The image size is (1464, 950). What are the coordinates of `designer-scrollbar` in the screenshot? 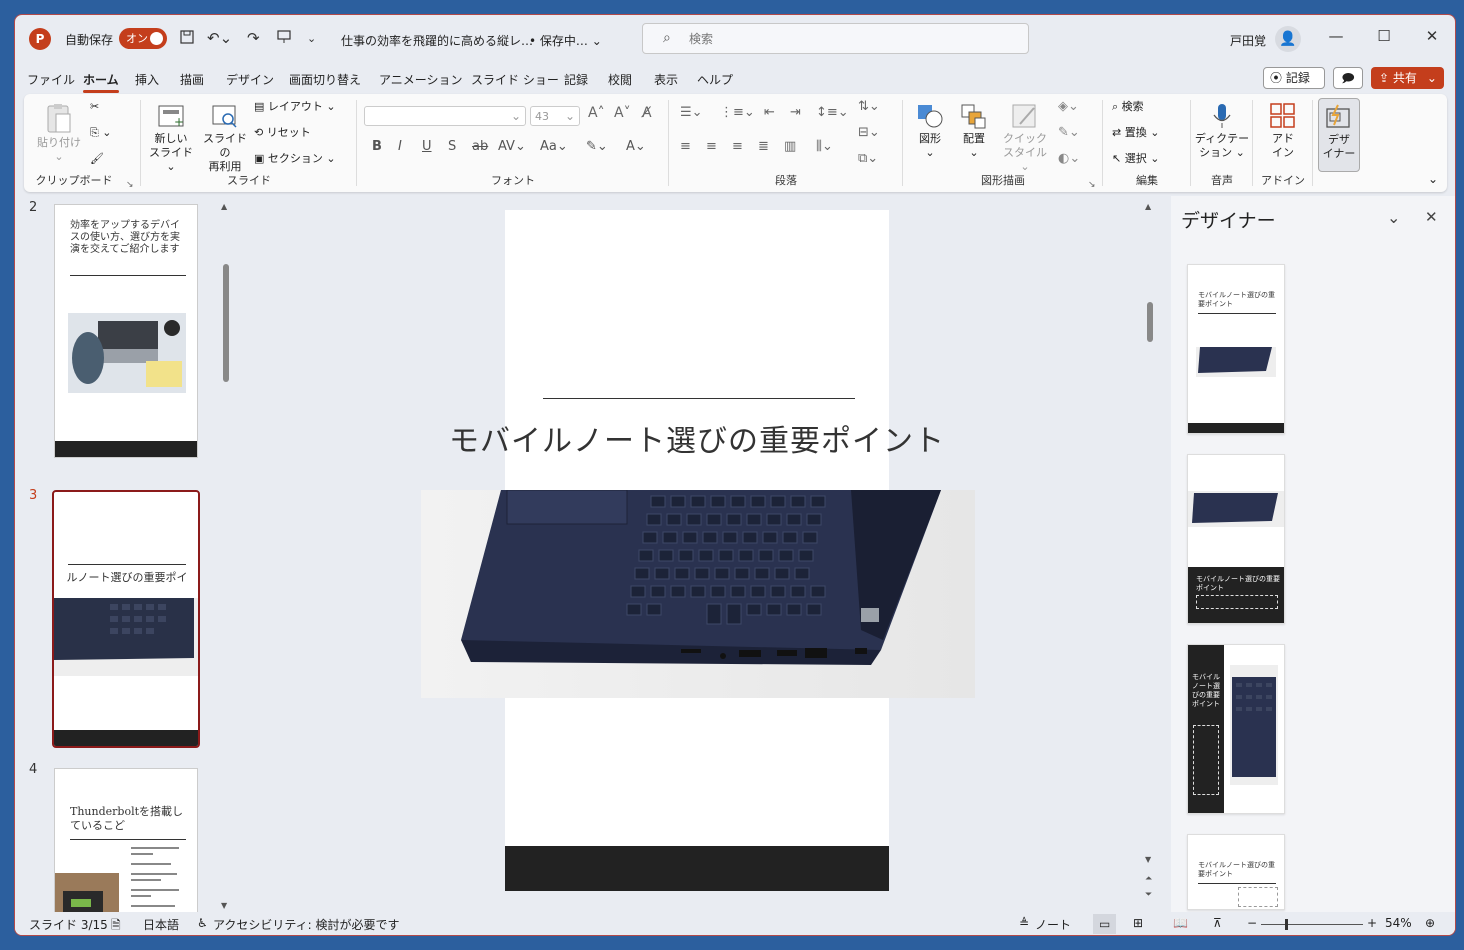 It's located at (1448, 581).